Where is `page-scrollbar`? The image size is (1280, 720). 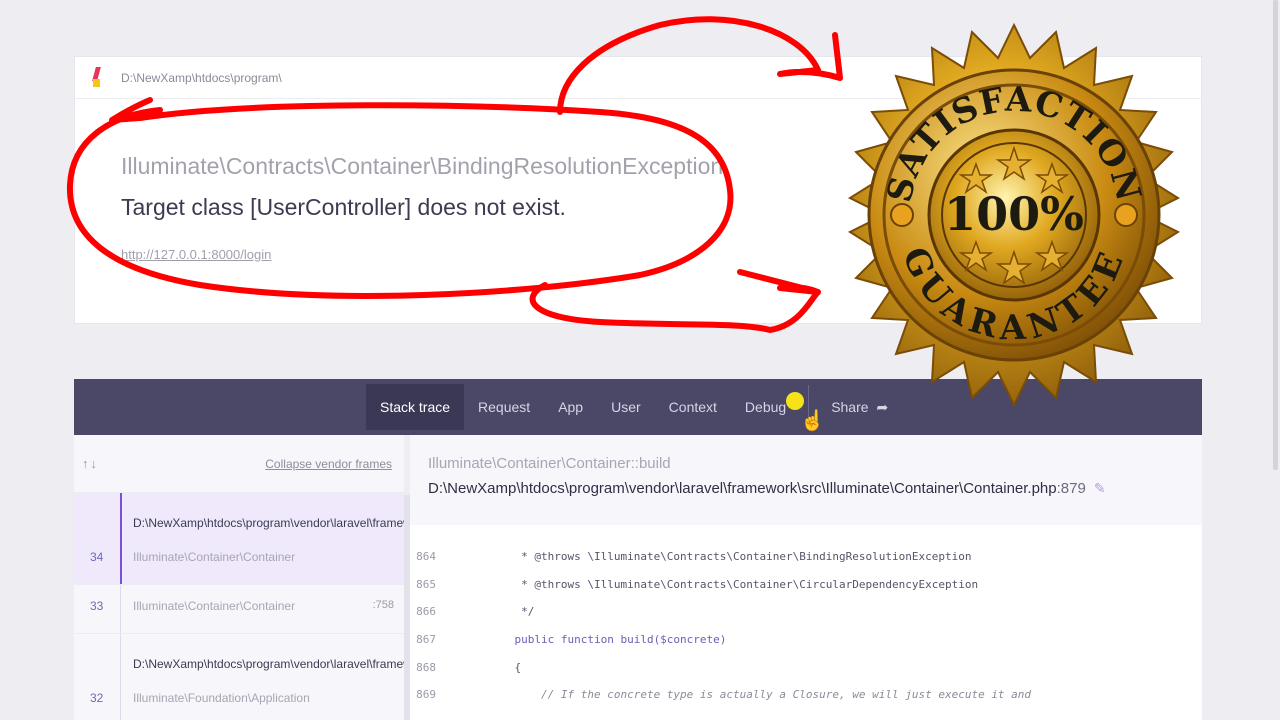 page-scrollbar is located at coordinates (1275, 235).